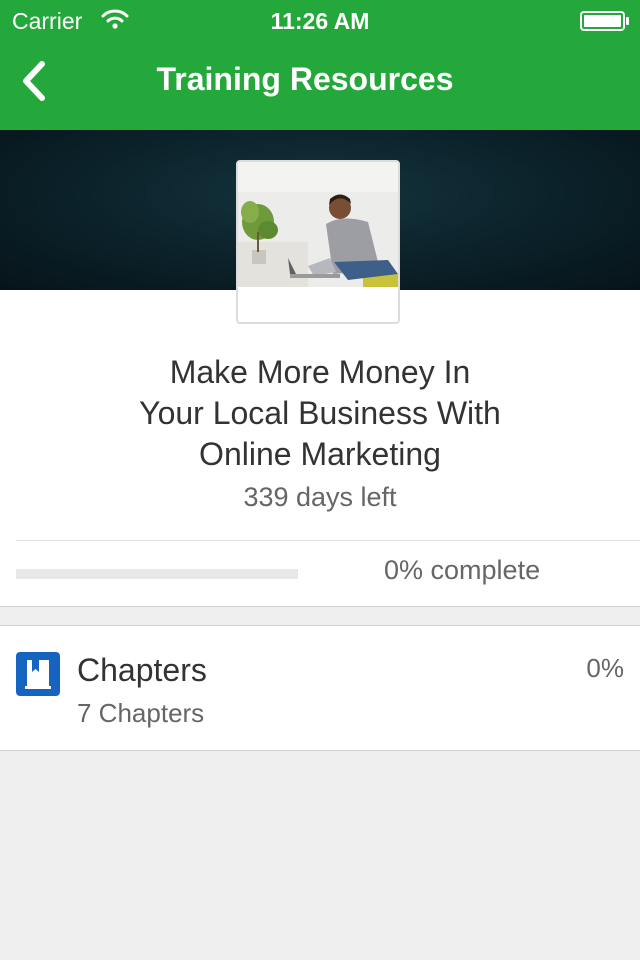 The height and width of the screenshot is (960, 640). I want to click on navigation-bar: Training Resources, so click(320, 85).